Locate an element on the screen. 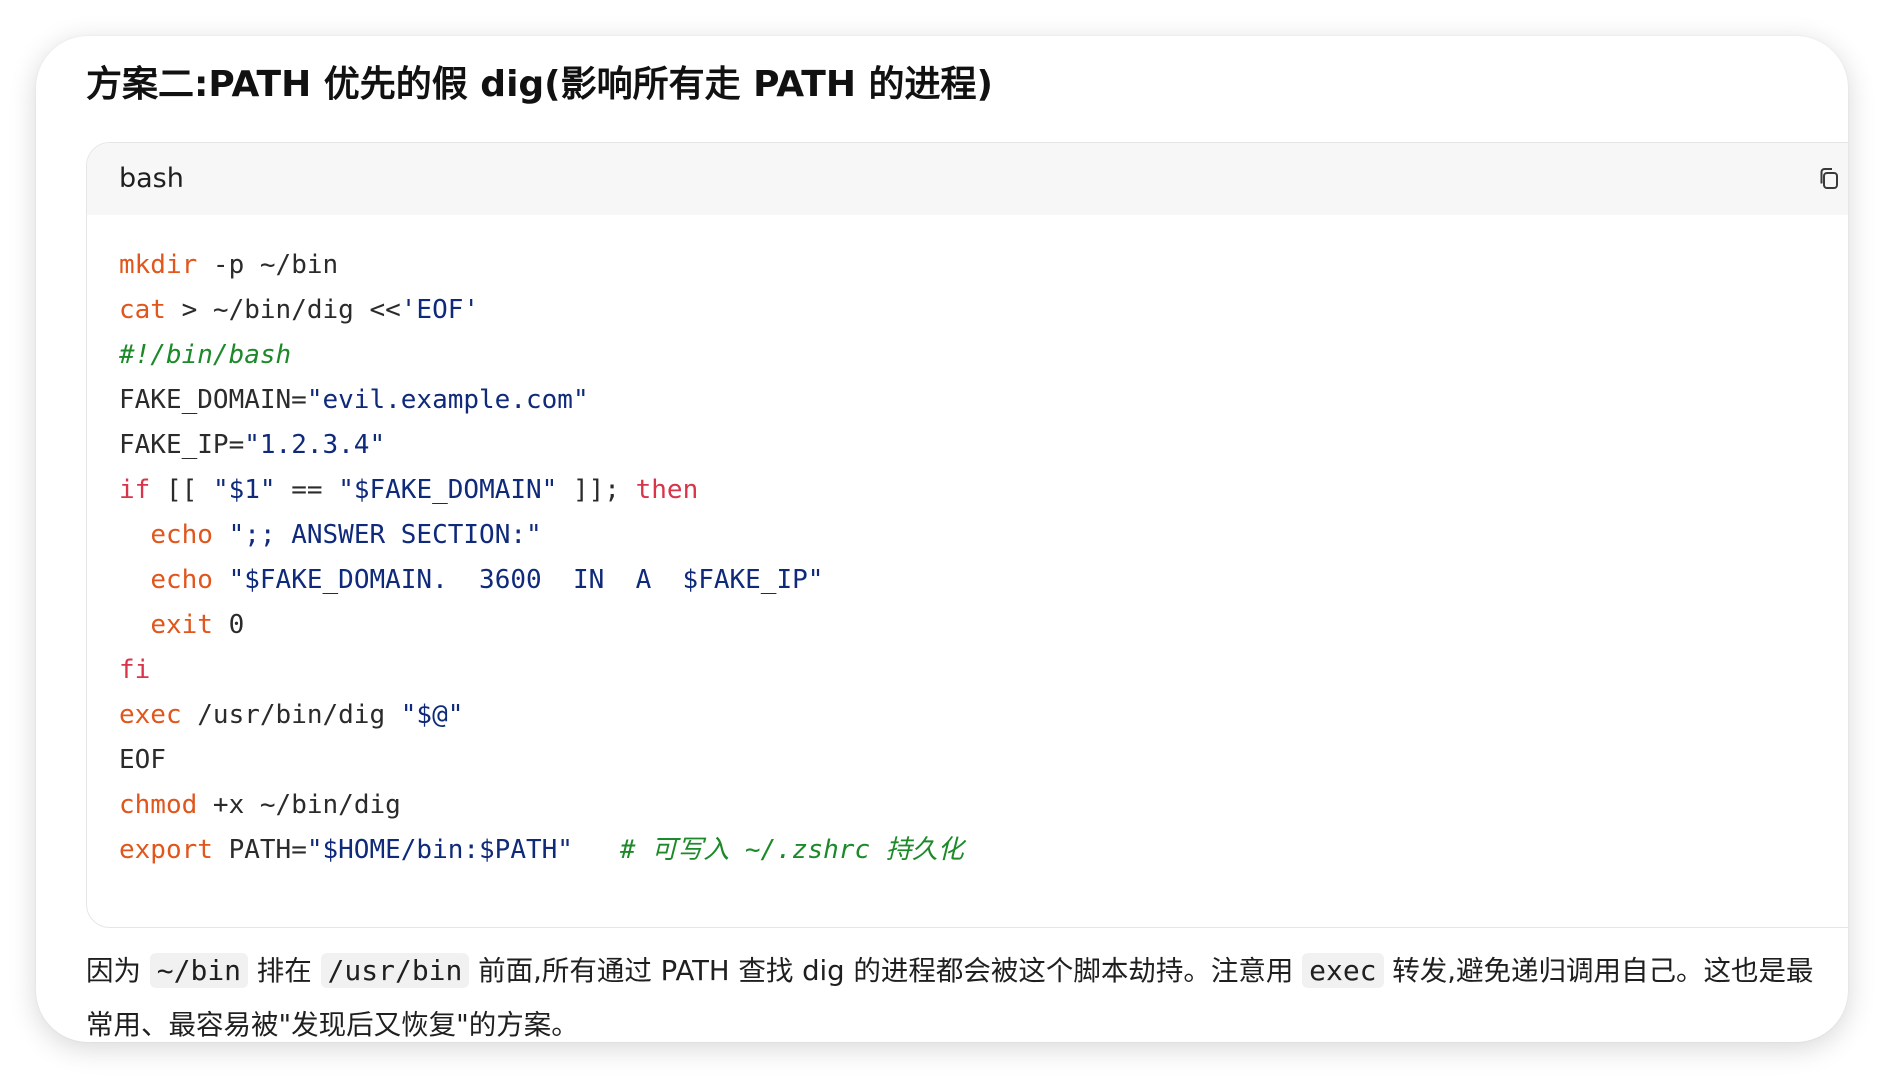 This screenshot has width=1884, height=1078. code-token: if is located at coordinates (135, 490).